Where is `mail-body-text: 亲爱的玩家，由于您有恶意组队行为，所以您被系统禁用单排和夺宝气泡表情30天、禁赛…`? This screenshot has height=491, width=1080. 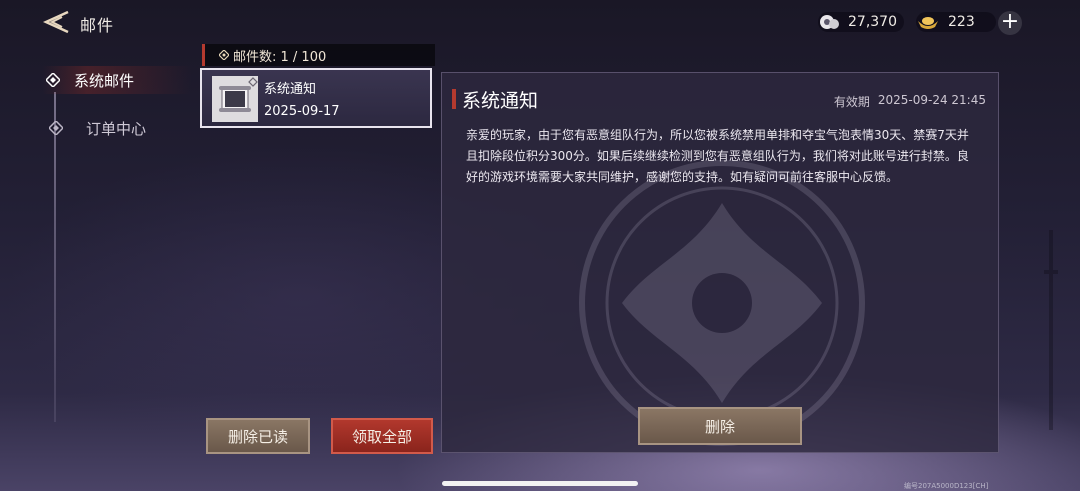
mail-body-text: 亲爱的玩家，由于您有恶意组队行为，所以您被系统禁用单排和夺宝气泡表情30天、禁赛… is located at coordinates (717, 156).